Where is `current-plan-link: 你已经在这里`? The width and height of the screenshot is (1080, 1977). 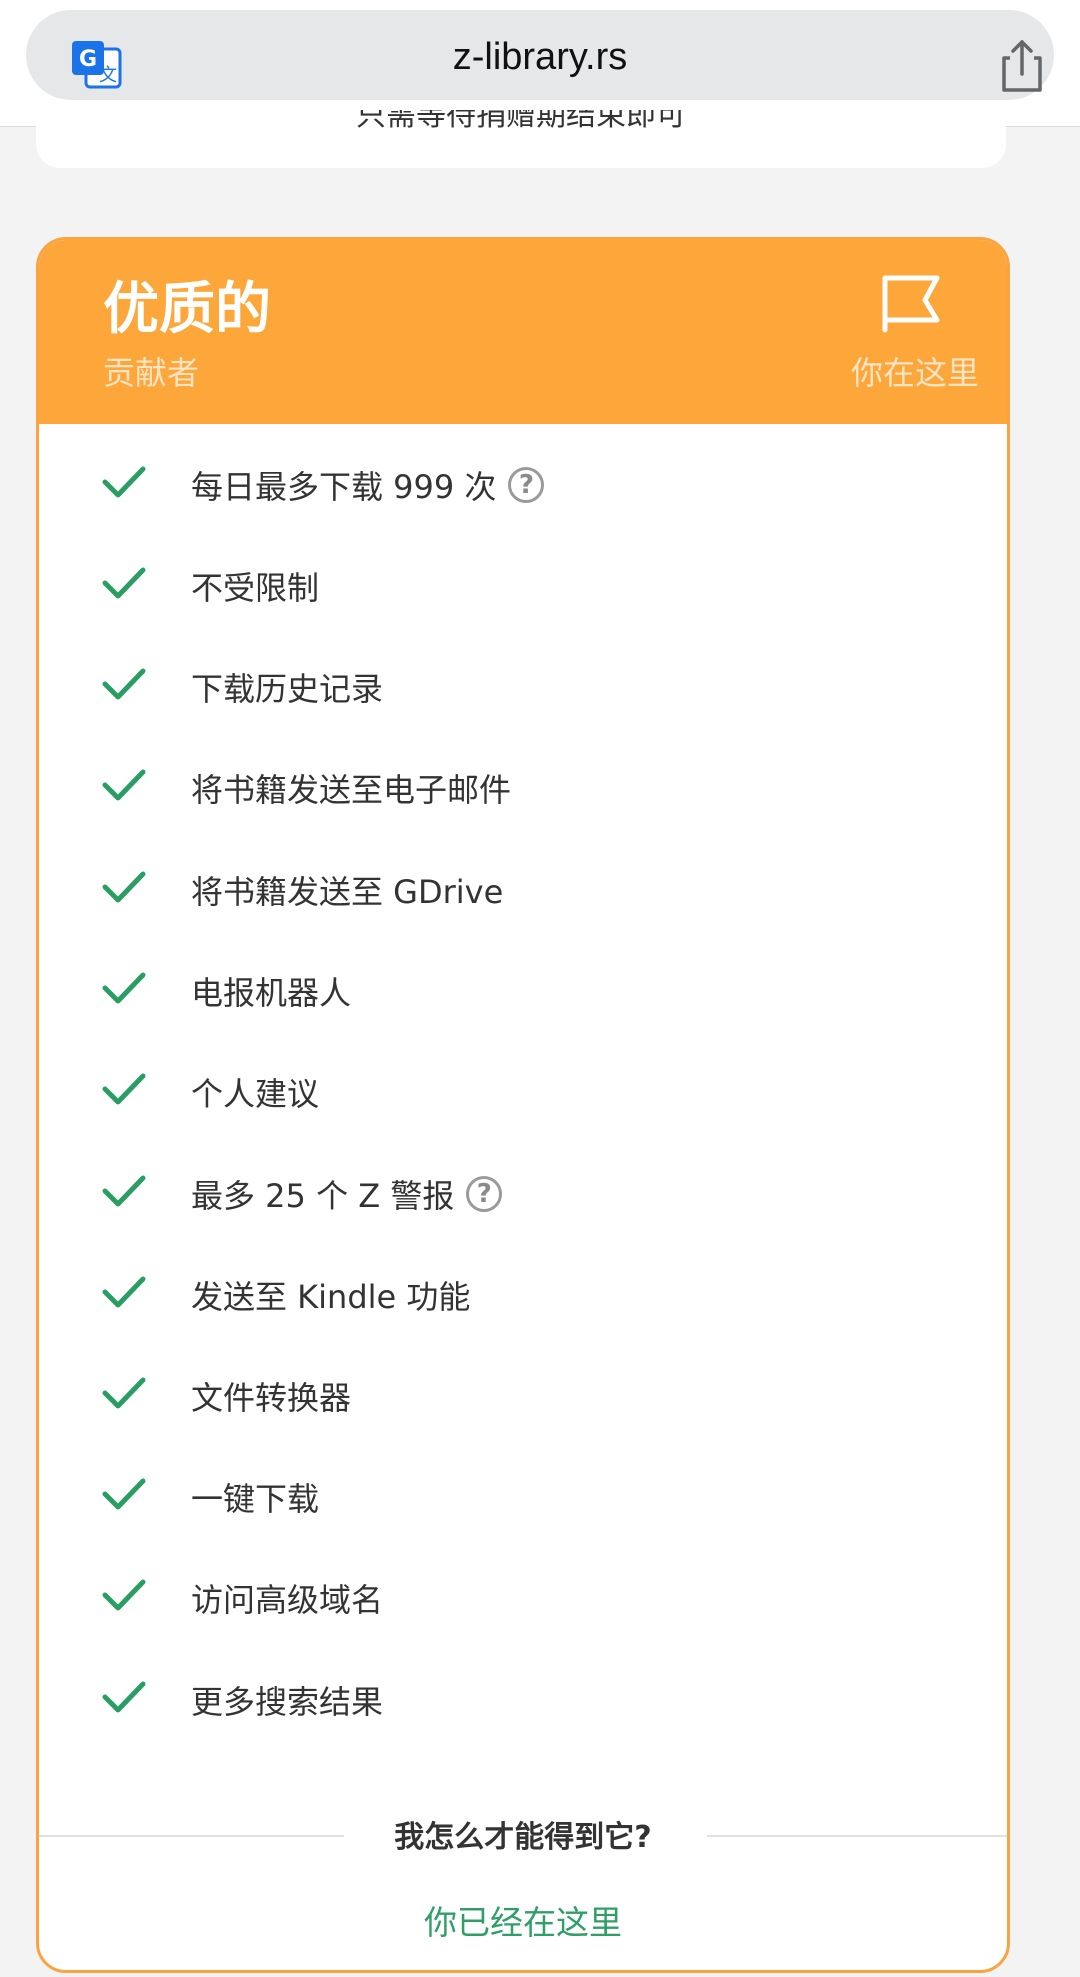 current-plan-link: 你已经在这里 is located at coordinates (523, 1920).